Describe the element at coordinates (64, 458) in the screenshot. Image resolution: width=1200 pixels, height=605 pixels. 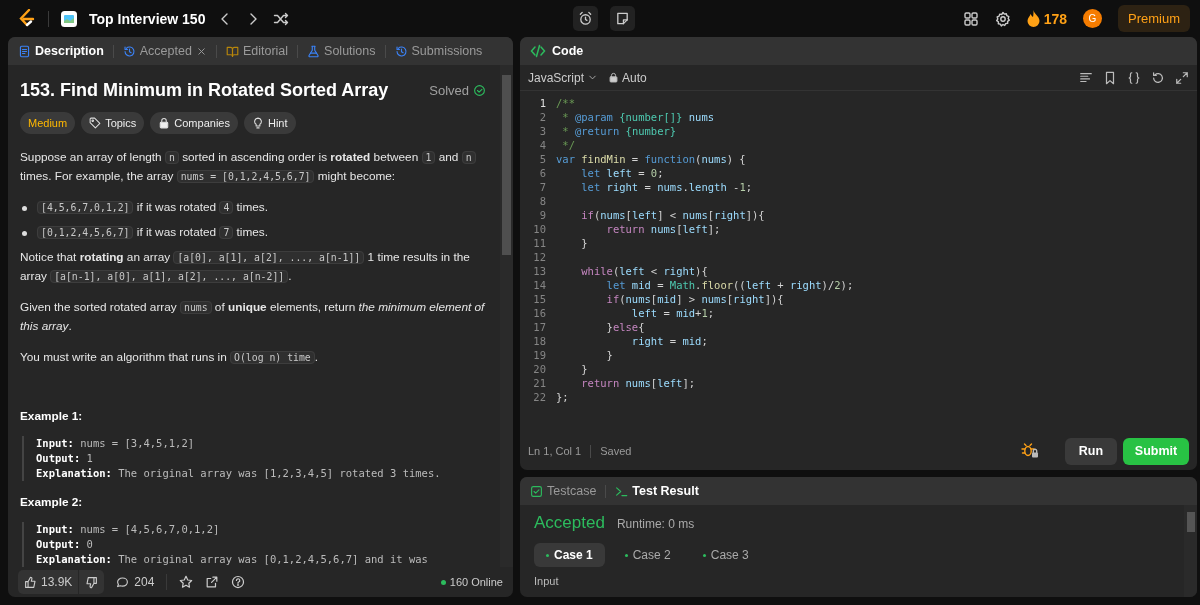
I see `example-line: Output: 1` at that location.